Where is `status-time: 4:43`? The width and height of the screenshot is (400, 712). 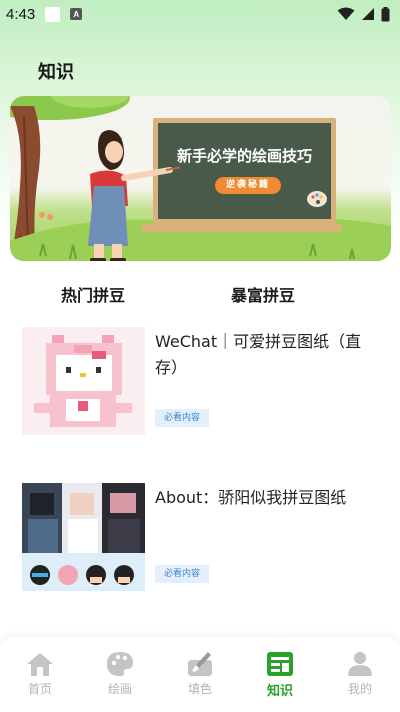
status-time: 4:43 is located at coordinates (21, 14).